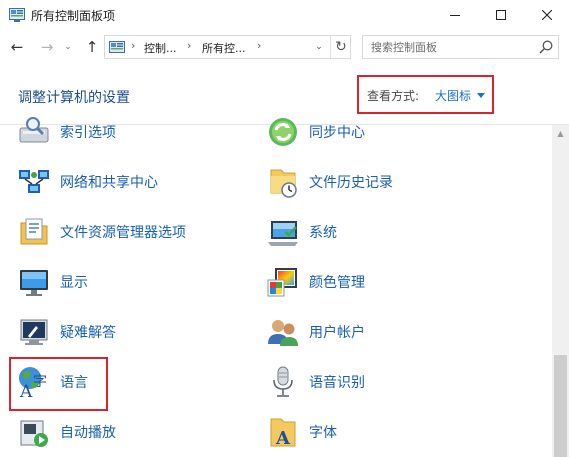 The image size is (569, 457). I want to click on item-file-history: 文件历史记录, so click(329, 182).